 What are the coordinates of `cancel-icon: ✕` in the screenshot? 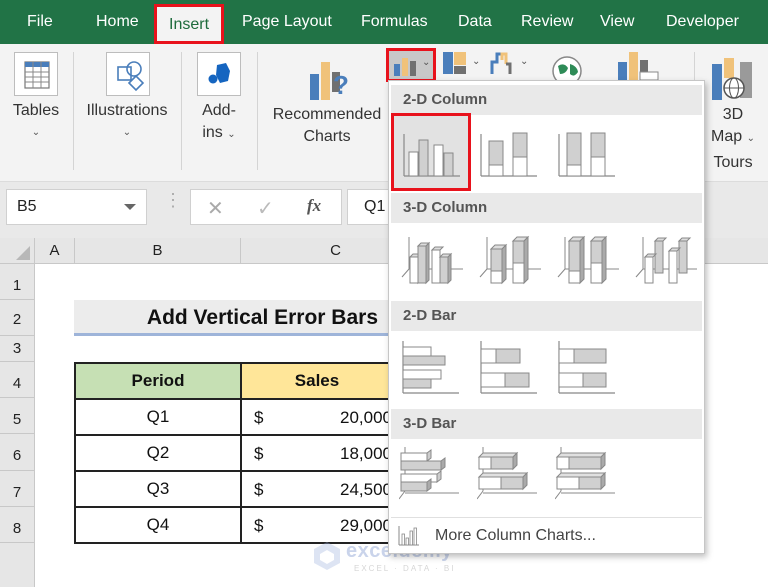 It's located at (215, 208).